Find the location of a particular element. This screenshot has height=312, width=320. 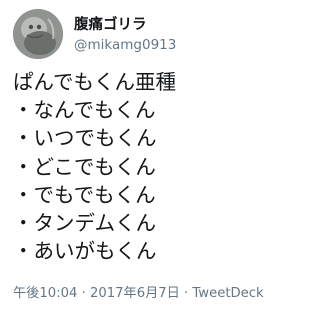

tweet-line: ぱんでもくん亜種 is located at coordinates (94, 82).